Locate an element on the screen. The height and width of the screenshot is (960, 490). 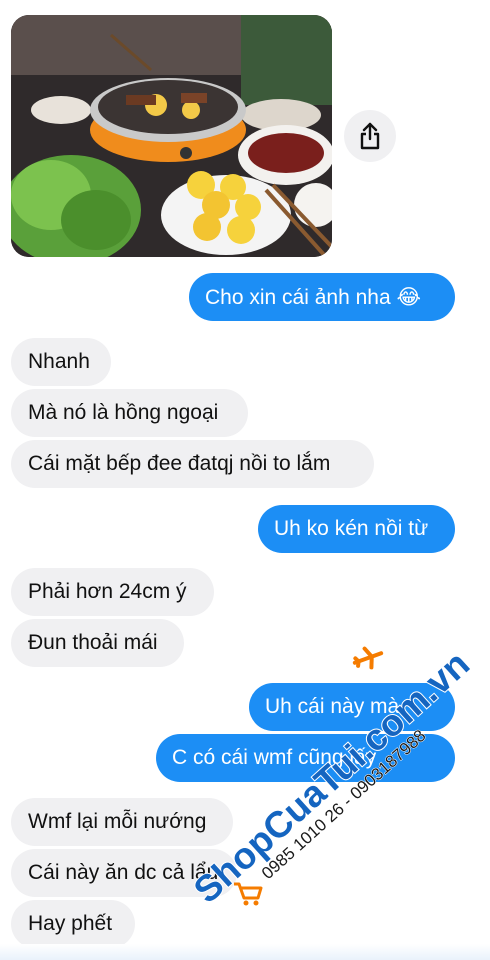
message-bubble-incoming: Mà nó là hồng ngoại is located at coordinates (129, 413).